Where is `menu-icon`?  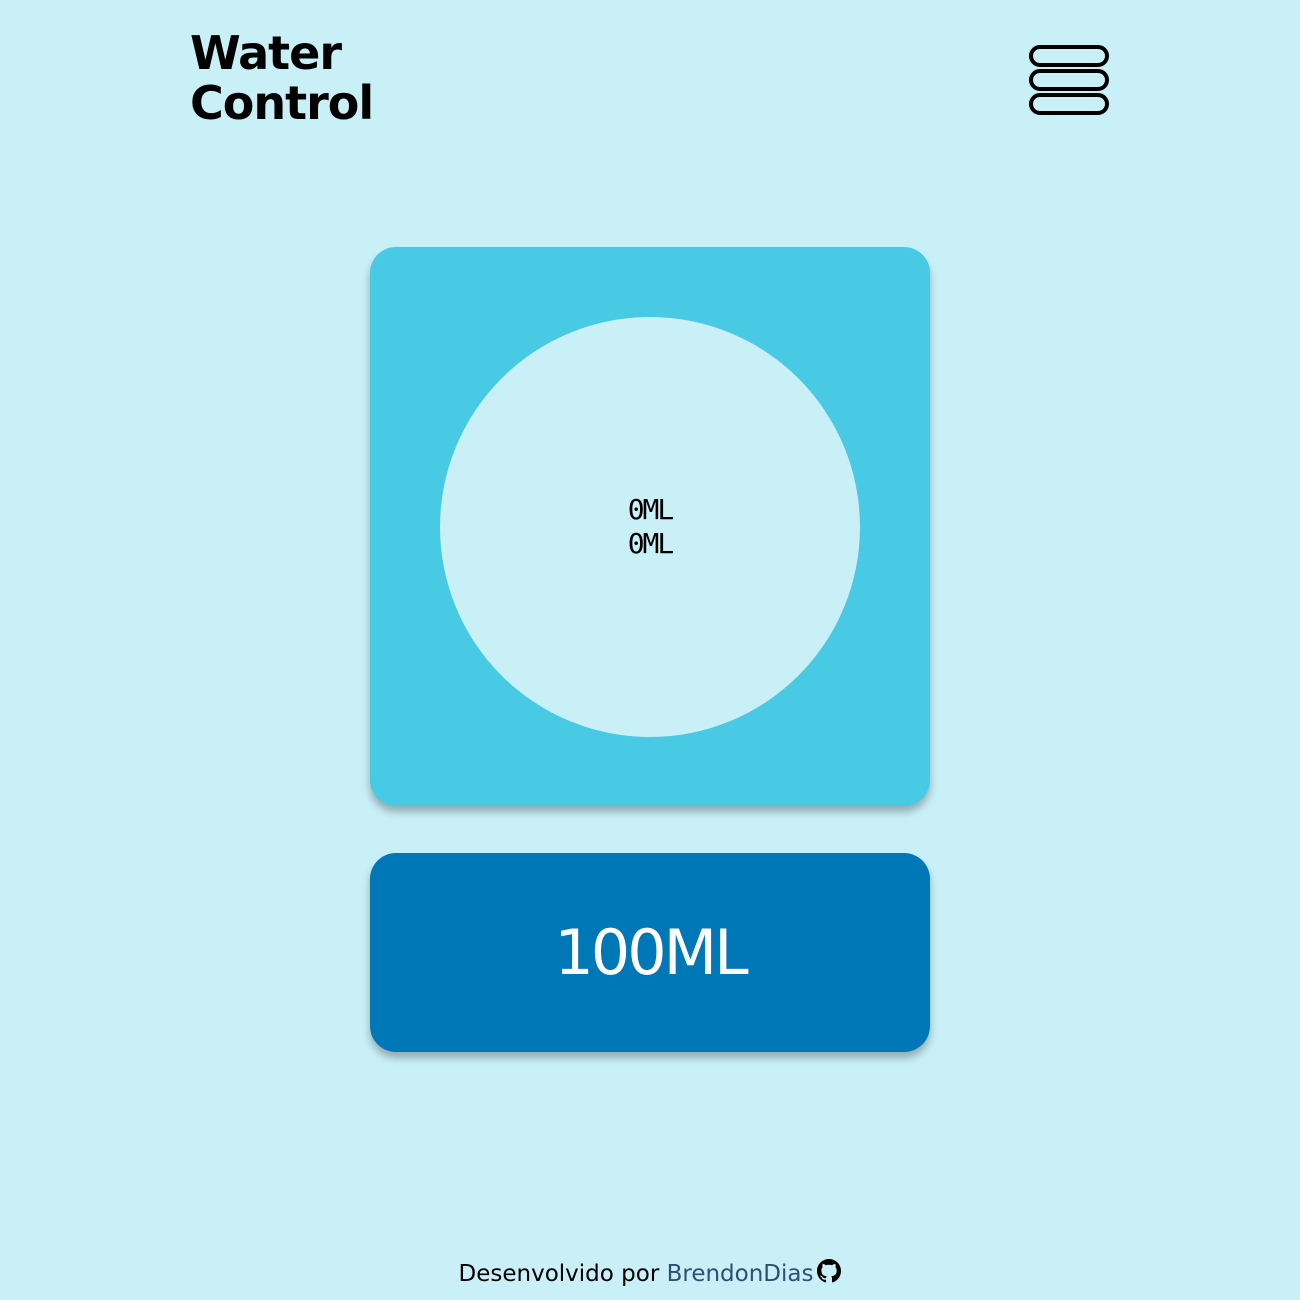 menu-icon is located at coordinates (1069, 80).